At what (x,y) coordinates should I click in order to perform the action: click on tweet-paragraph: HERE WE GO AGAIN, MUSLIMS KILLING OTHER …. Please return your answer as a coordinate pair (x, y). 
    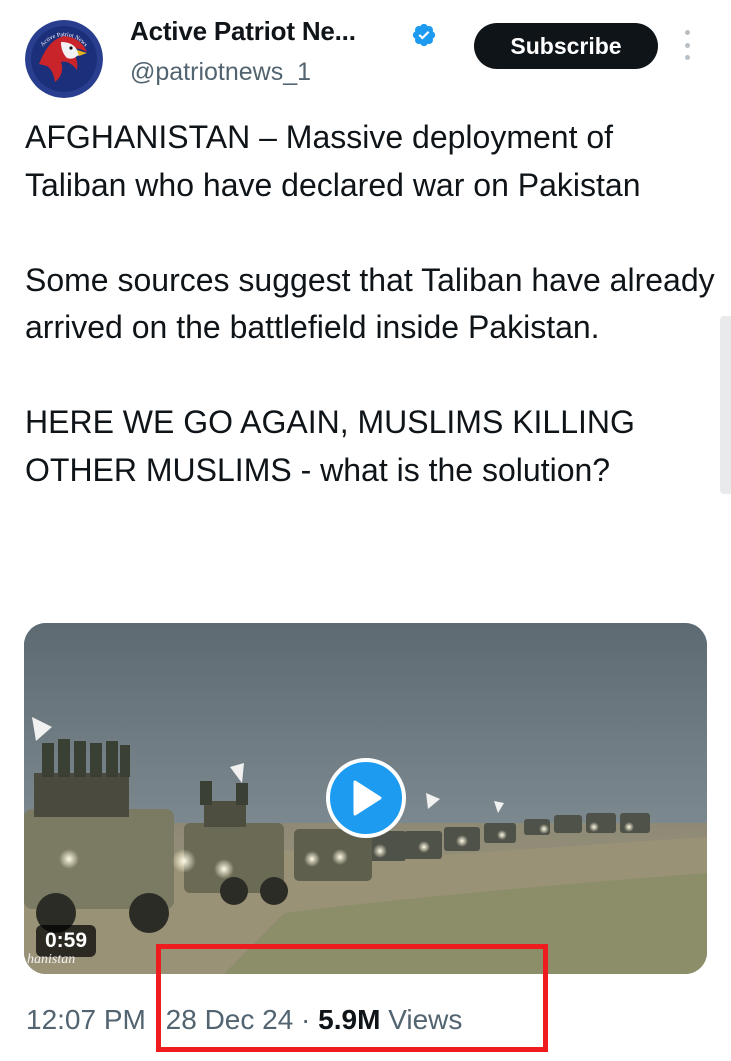
    Looking at the image, I should click on (330, 446).